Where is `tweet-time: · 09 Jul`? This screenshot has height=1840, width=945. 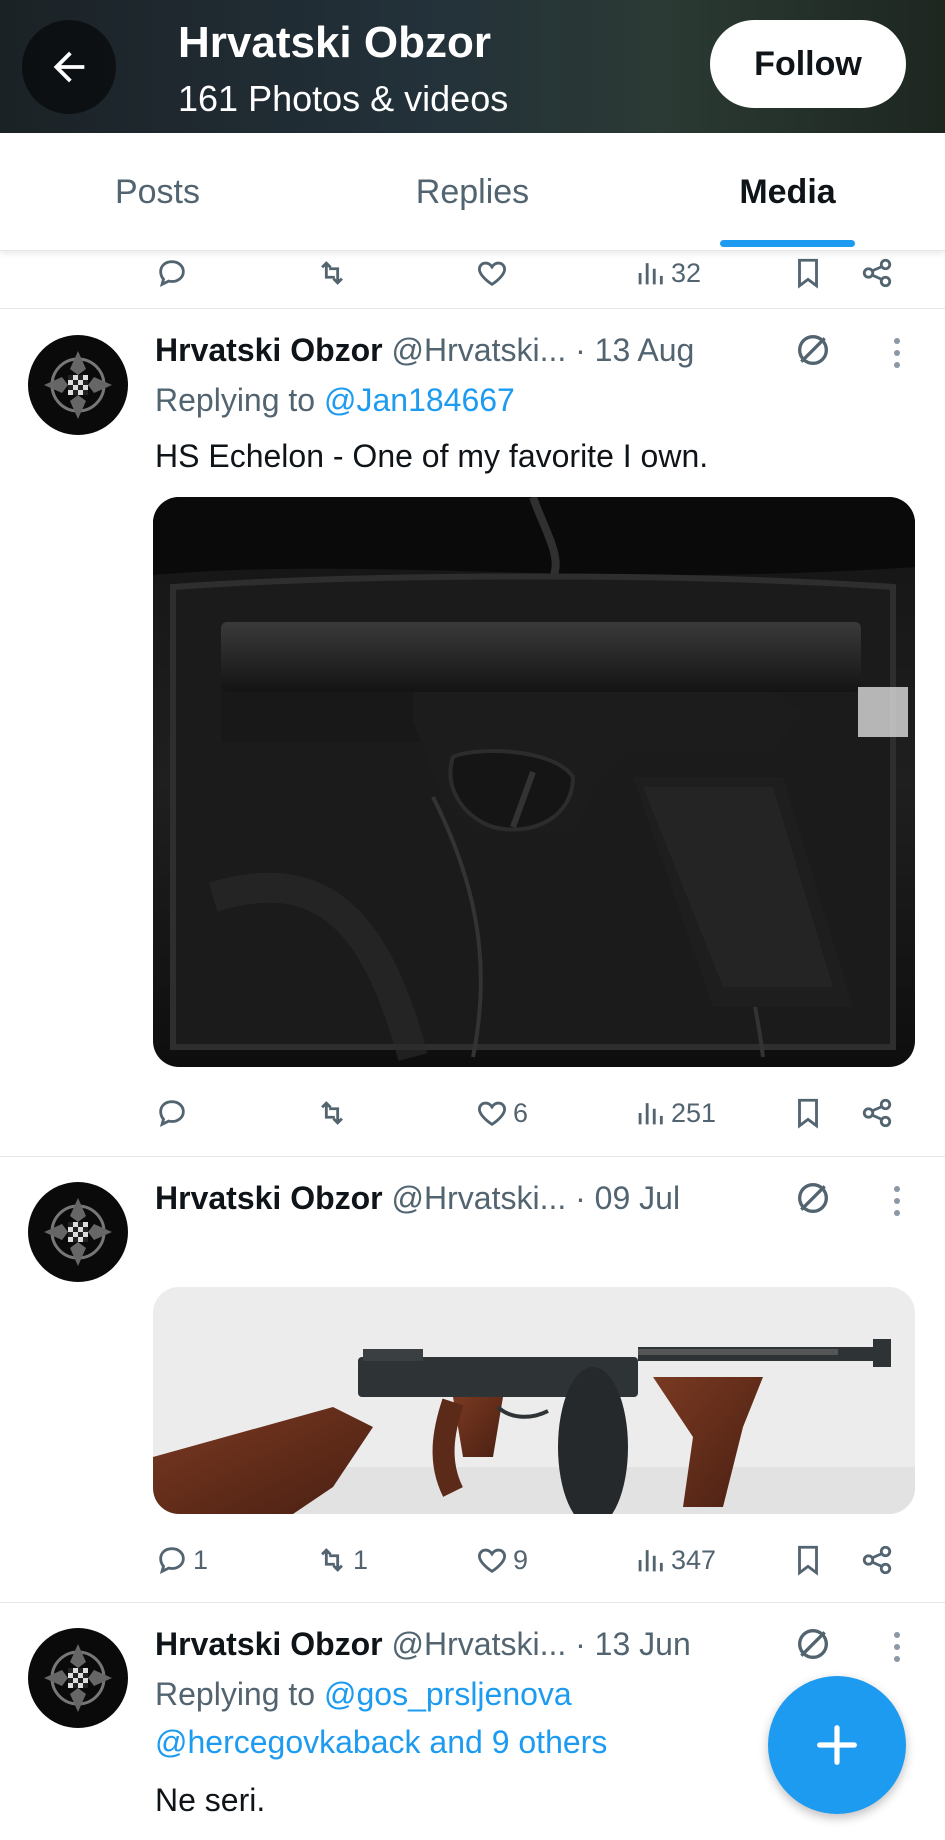 tweet-time: · 09 Jul is located at coordinates (627, 1198).